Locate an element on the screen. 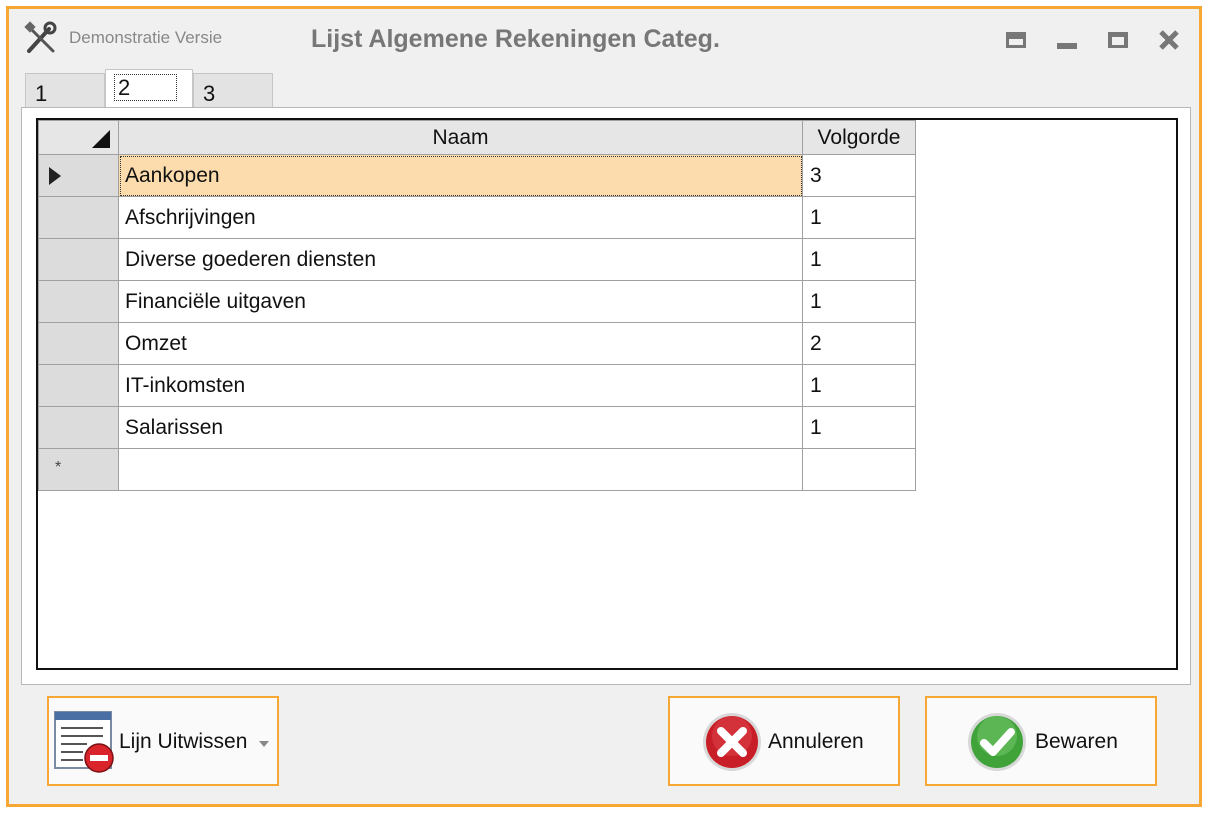 This screenshot has width=1209, height=815. tab-3: 3 is located at coordinates (233, 90).